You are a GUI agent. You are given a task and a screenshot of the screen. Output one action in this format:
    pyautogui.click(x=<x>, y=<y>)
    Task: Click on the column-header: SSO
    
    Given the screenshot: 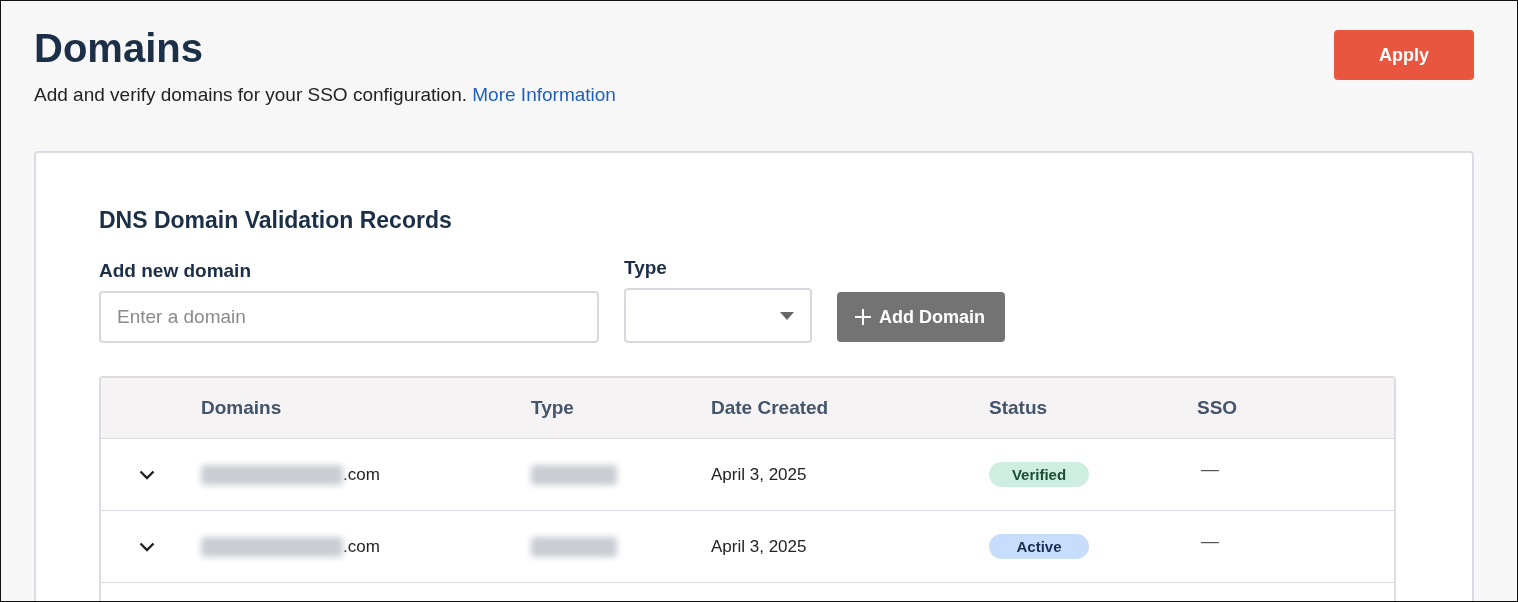 What is the action you would take?
    pyautogui.click(x=1218, y=408)
    